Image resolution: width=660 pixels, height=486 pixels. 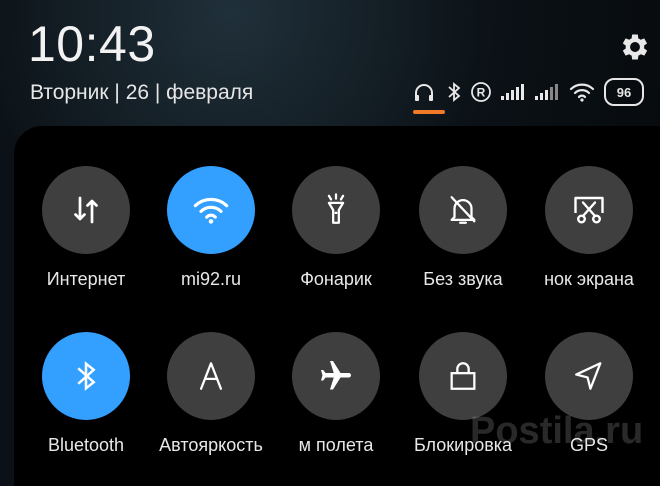 I want to click on tile-label: Bluetooth, so click(x=86, y=445).